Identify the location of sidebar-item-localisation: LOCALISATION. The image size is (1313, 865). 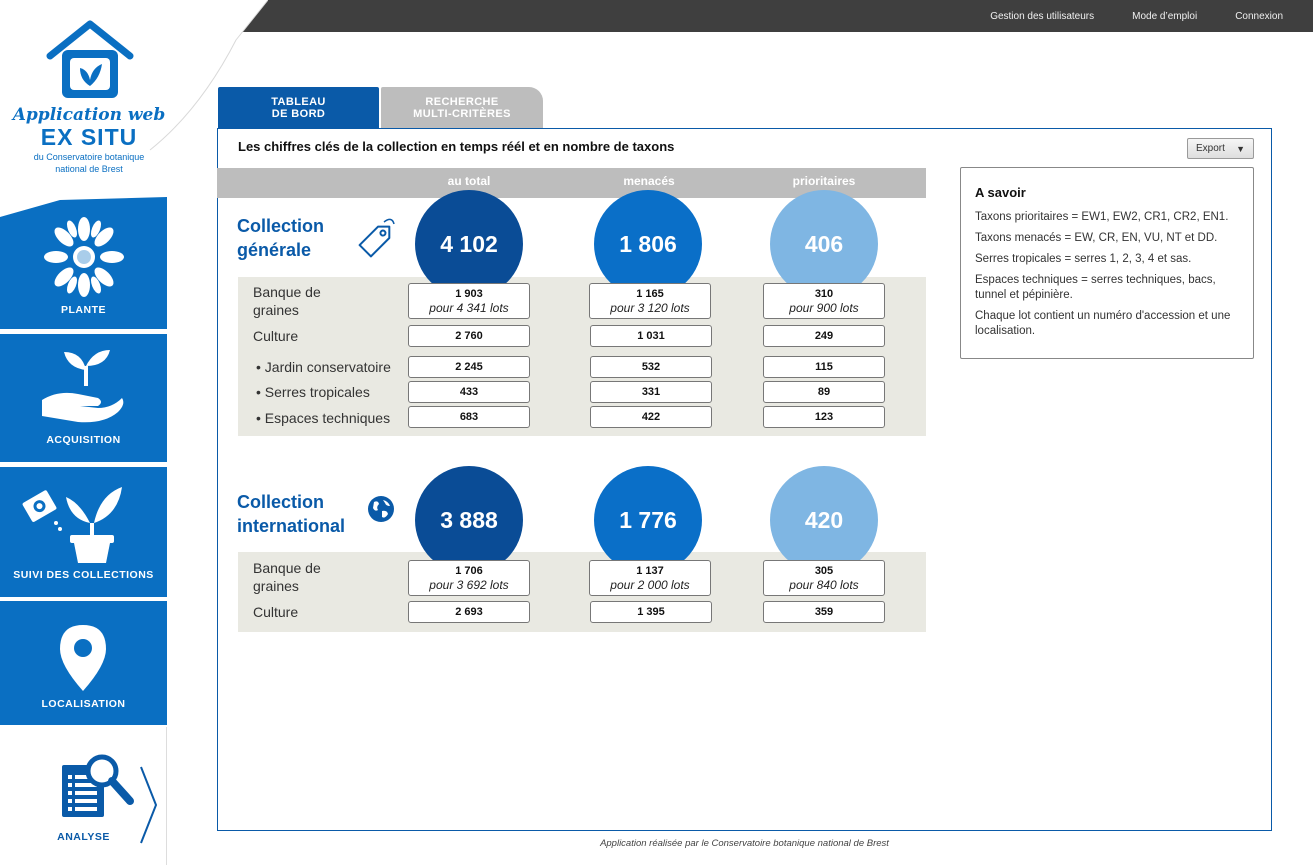
(83, 663).